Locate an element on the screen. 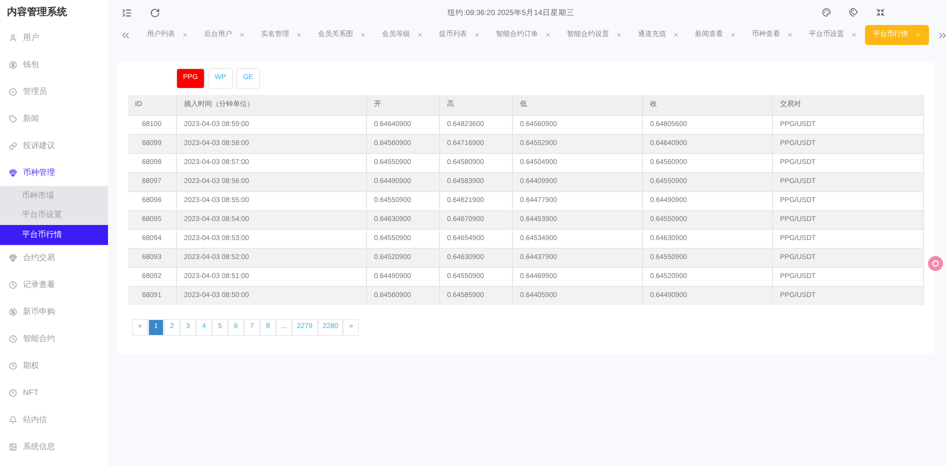 This screenshot has width=947, height=466. sidebar-item: 钱包 is located at coordinates (54, 64).